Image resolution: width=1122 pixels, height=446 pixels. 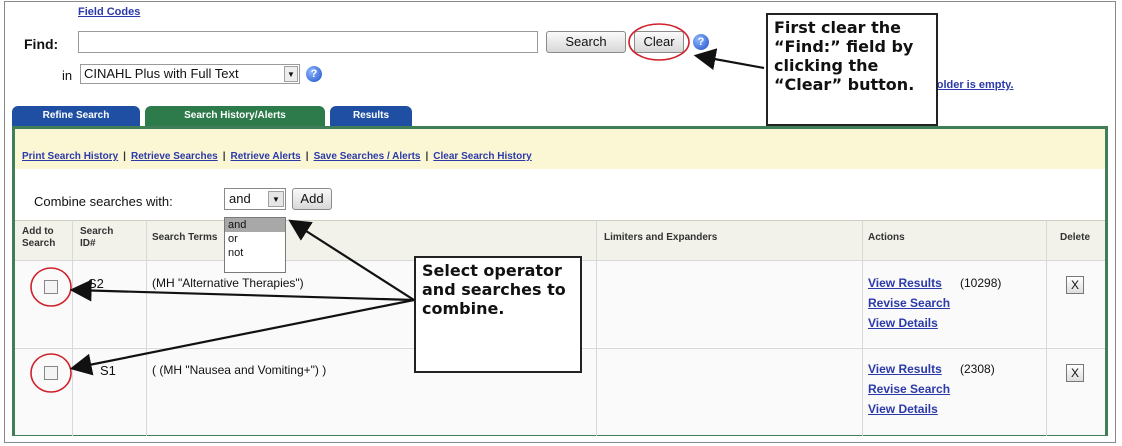 I want to click on find-label: Find:, so click(x=41, y=44).